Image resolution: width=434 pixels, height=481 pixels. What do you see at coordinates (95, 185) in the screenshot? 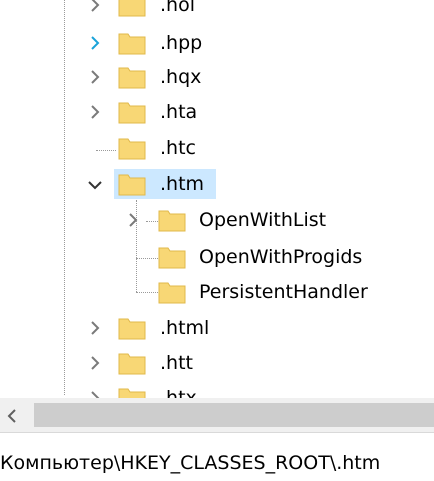
I see `chevron-down-icon` at bounding box center [95, 185].